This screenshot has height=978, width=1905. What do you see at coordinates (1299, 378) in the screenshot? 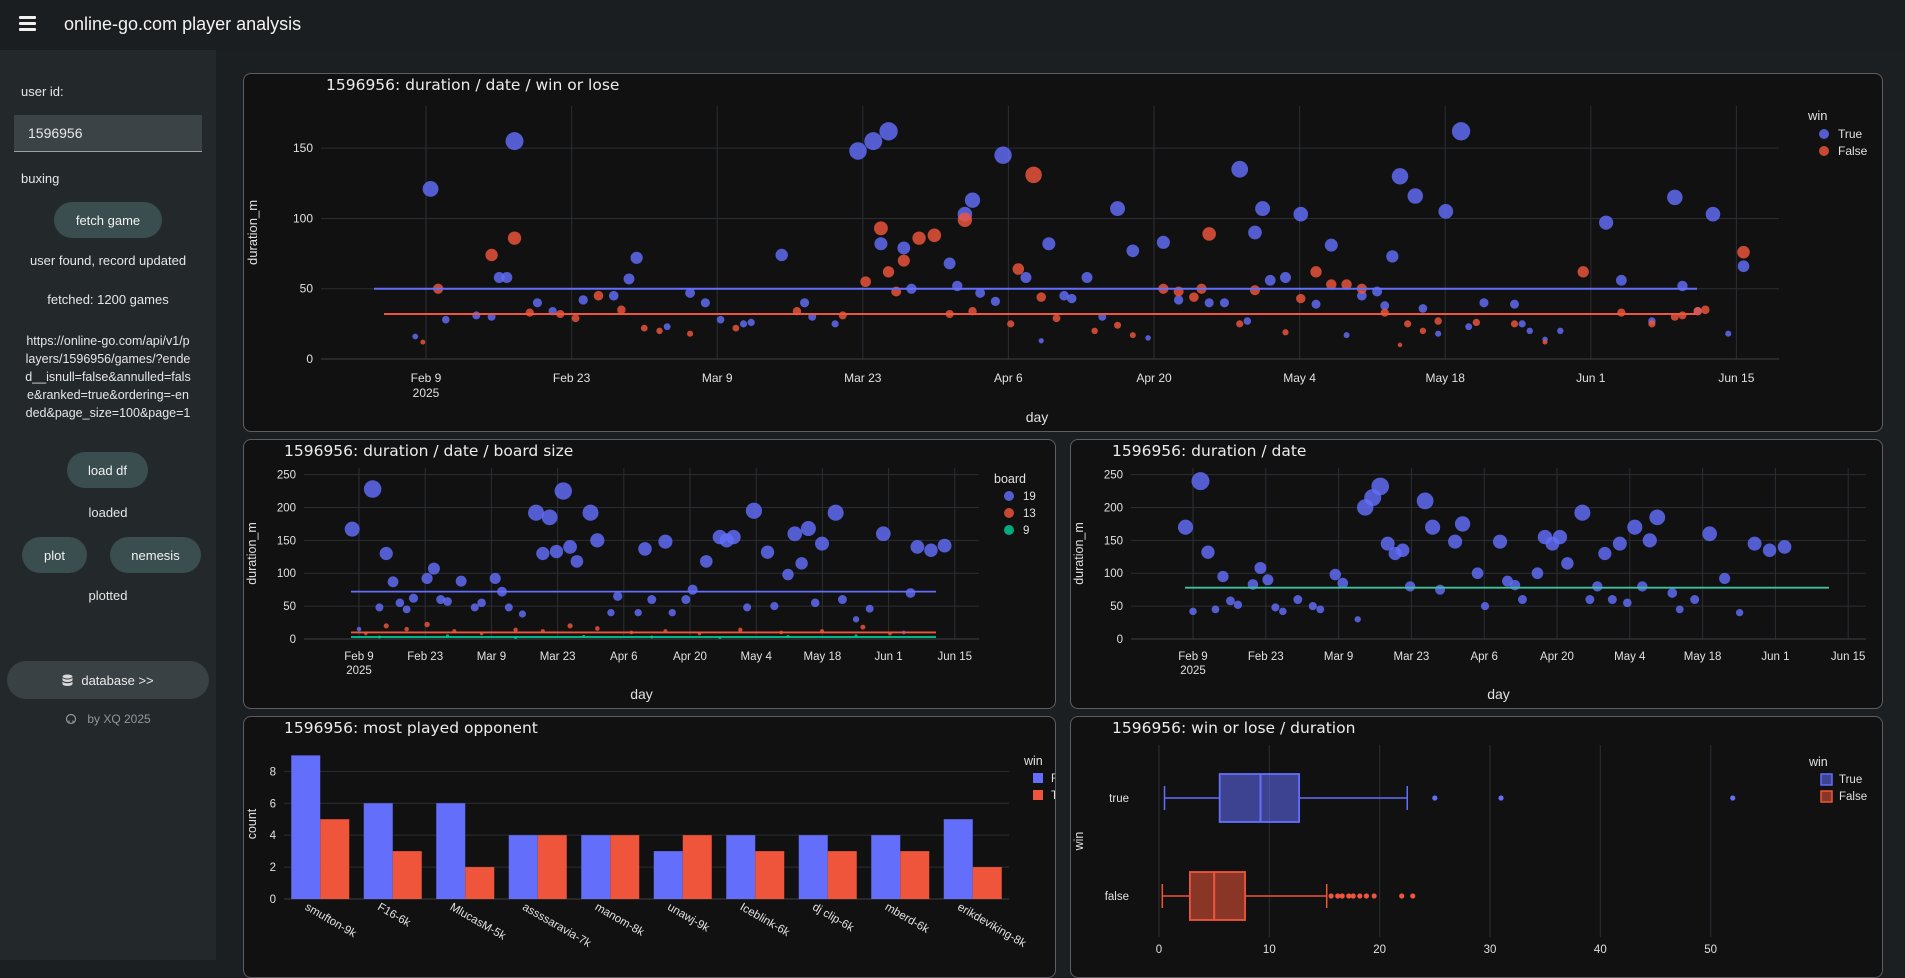
I see `x-tick-label: May 4` at bounding box center [1299, 378].